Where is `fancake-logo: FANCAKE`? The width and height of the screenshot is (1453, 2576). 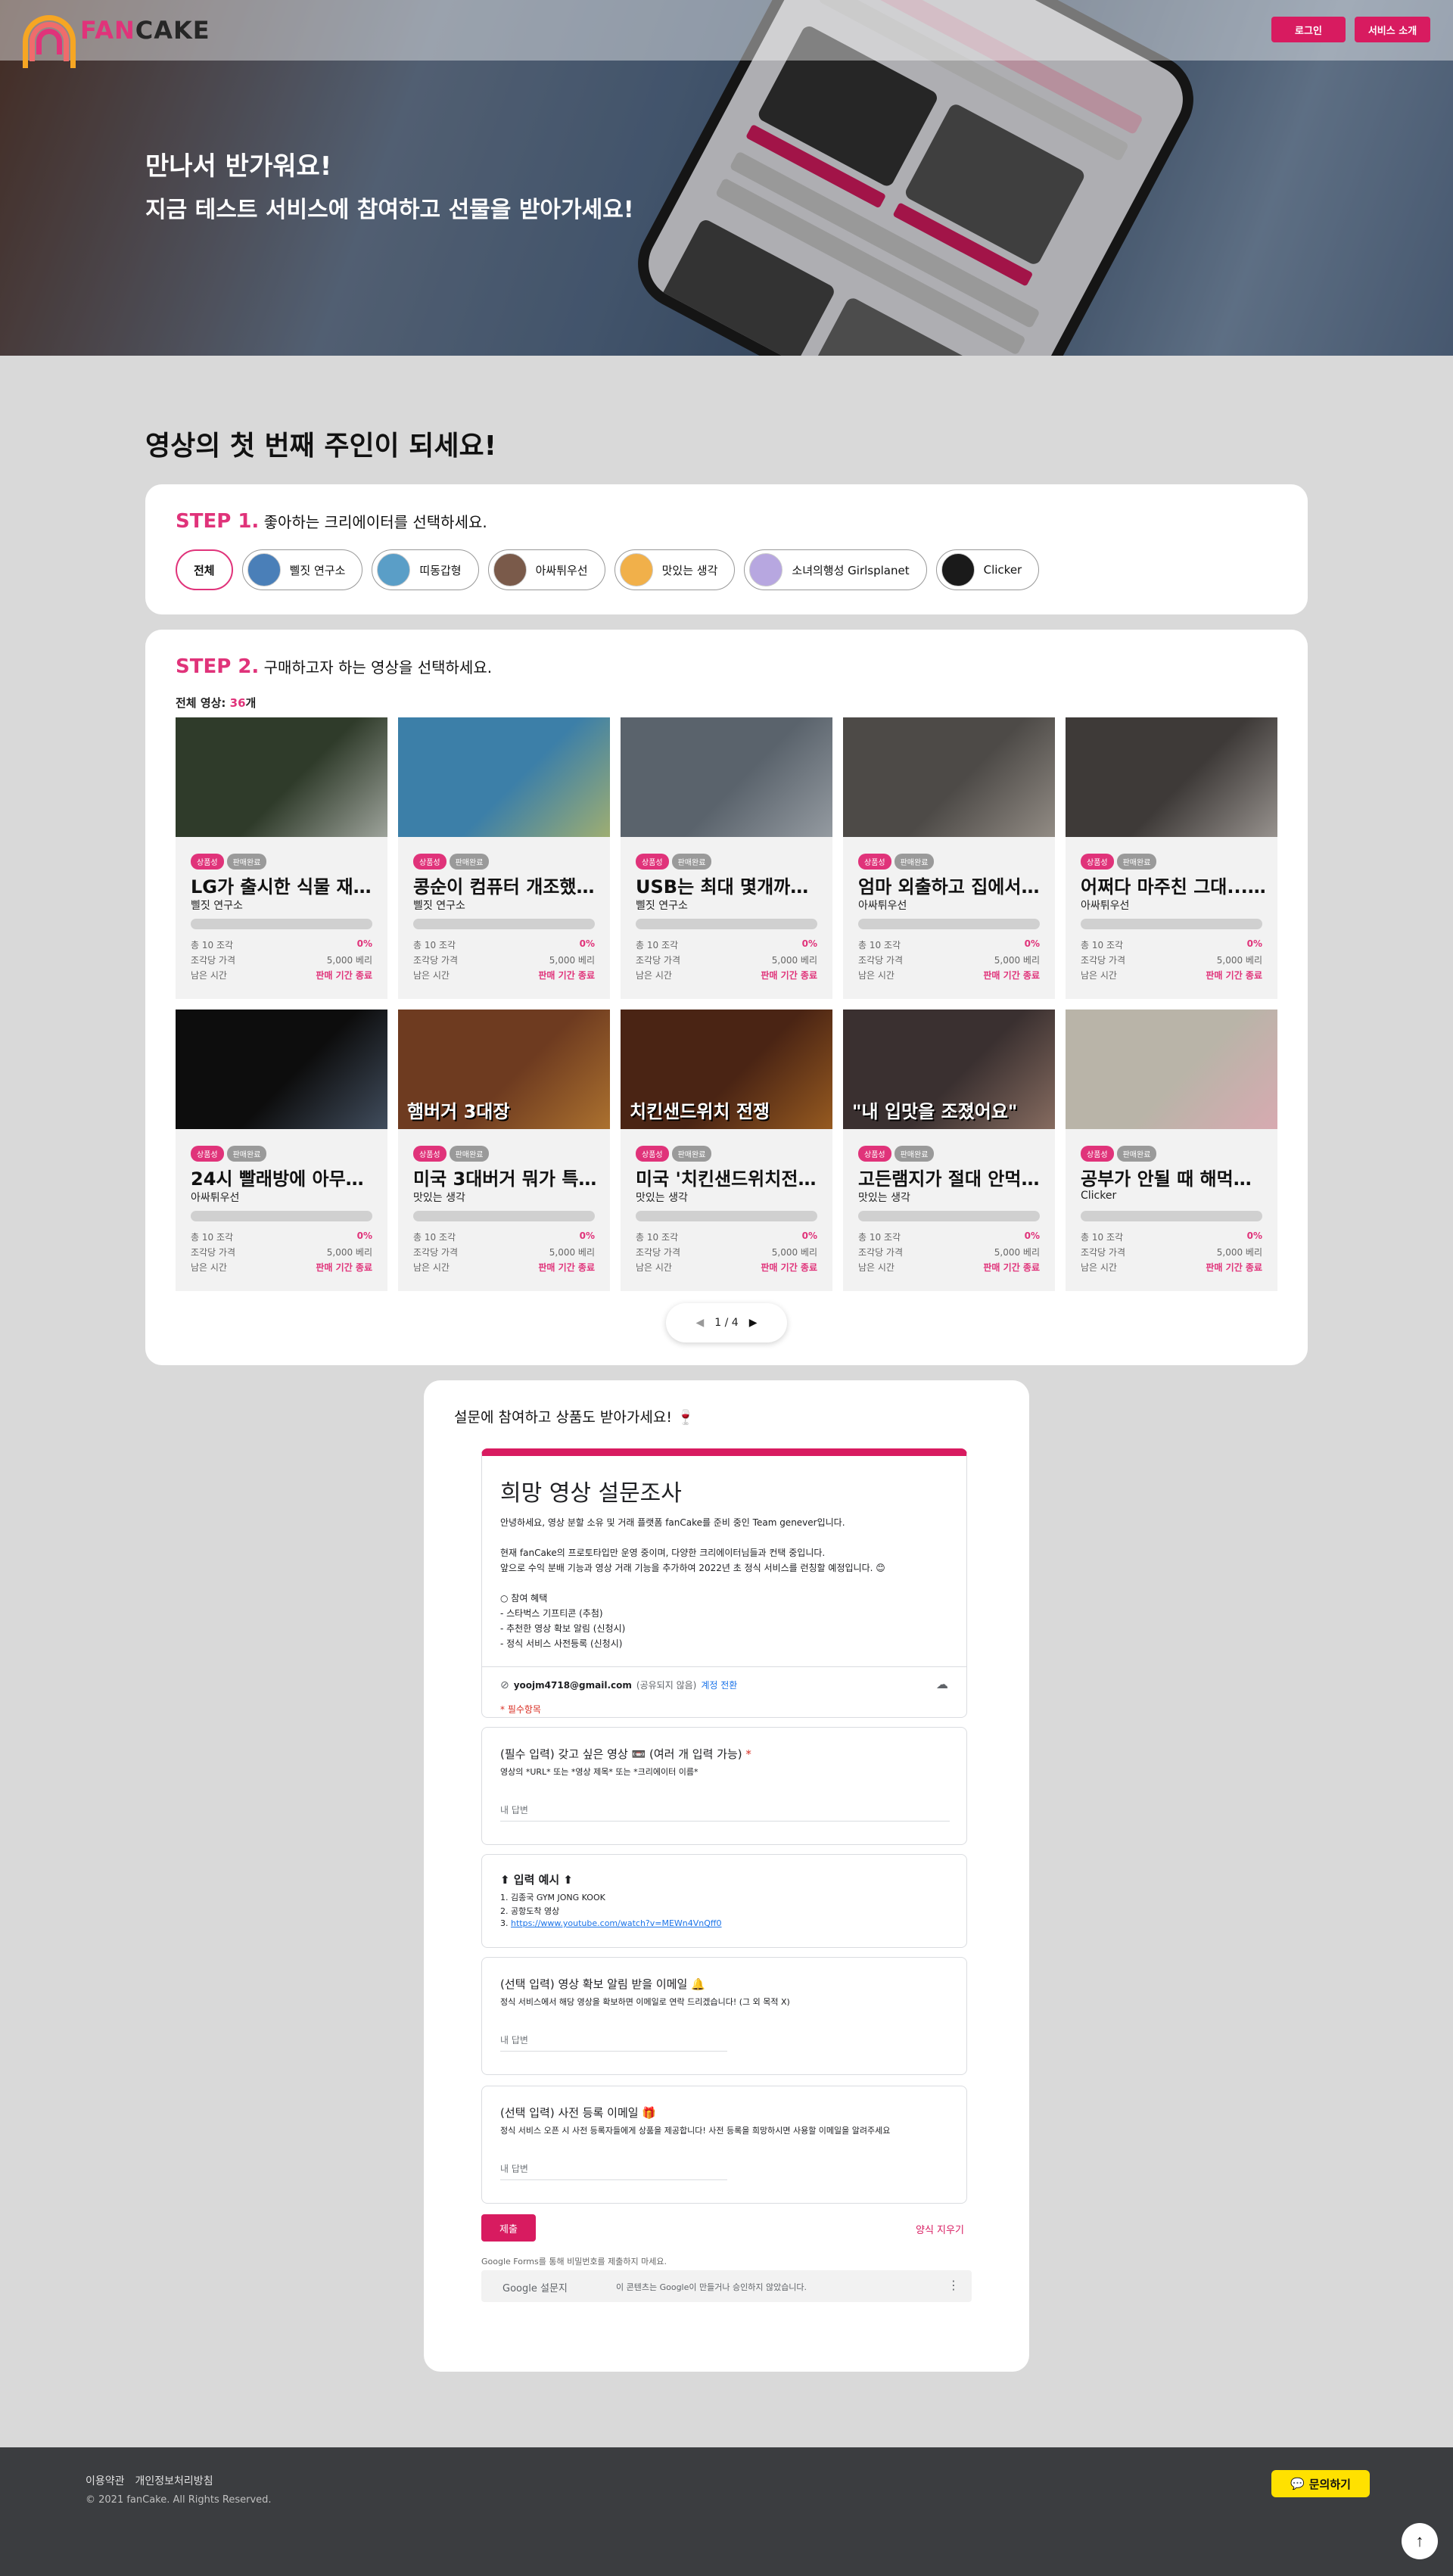 fancake-logo: FANCAKE is located at coordinates (116, 41).